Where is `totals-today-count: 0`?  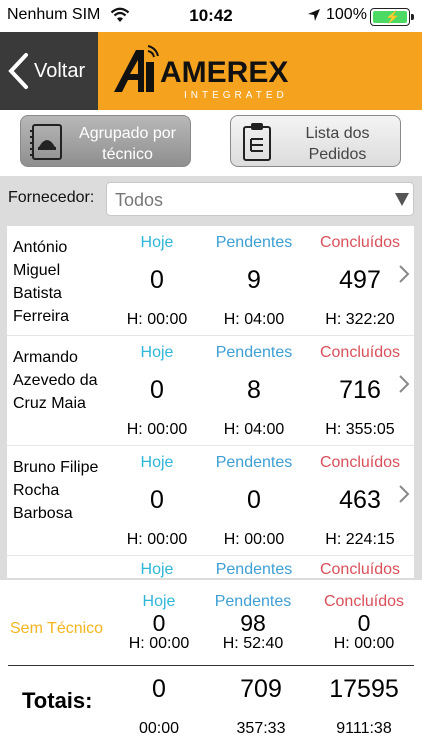
totals-today-count: 0 is located at coordinates (159, 689).